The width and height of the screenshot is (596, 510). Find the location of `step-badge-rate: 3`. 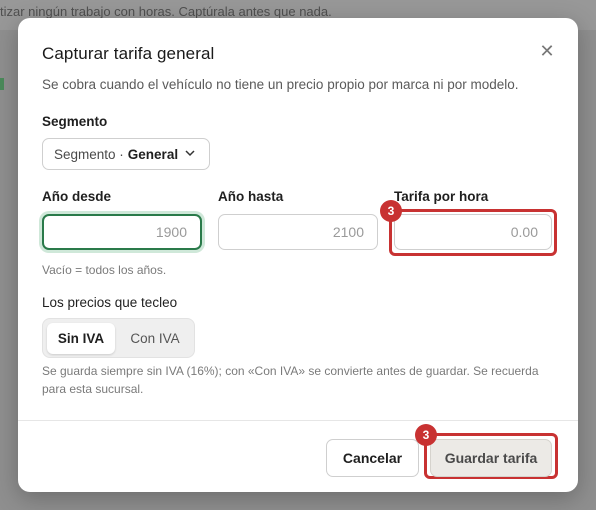

step-badge-rate: 3 is located at coordinates (391, 211).